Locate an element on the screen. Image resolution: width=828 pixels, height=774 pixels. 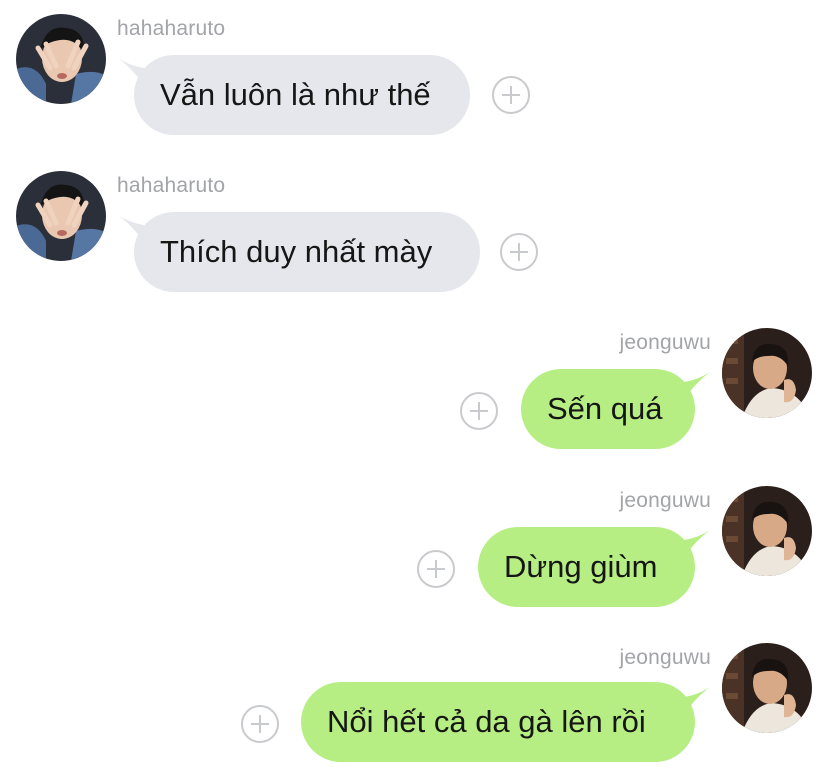
message-bubble: Sến quá is located at coordinates (608, 409).